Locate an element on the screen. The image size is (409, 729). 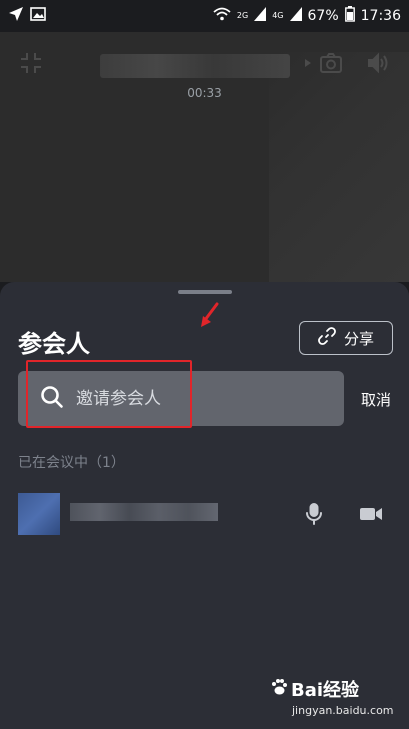
in-meeting-section-label: 已在会议中（1） is located at coordinates (71, 463).